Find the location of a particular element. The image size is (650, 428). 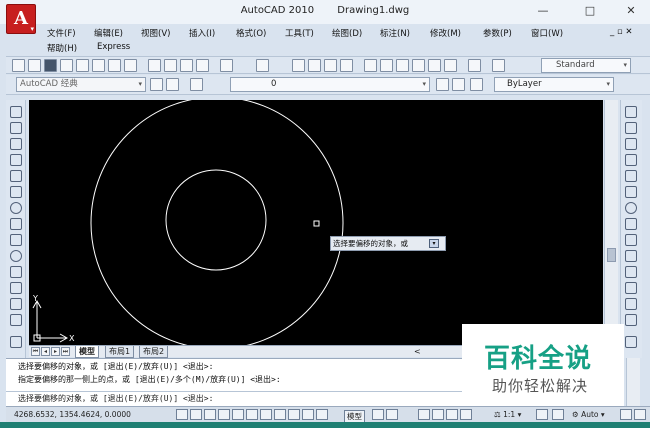

menu-parametric: 参数(P) is located at coordinates (497, 33).